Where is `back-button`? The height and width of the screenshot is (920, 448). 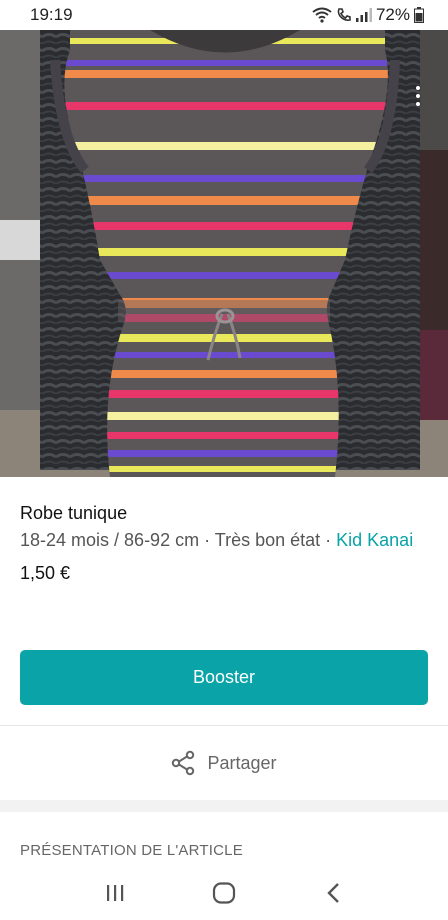
back-button is located at coordinates (333, 893).